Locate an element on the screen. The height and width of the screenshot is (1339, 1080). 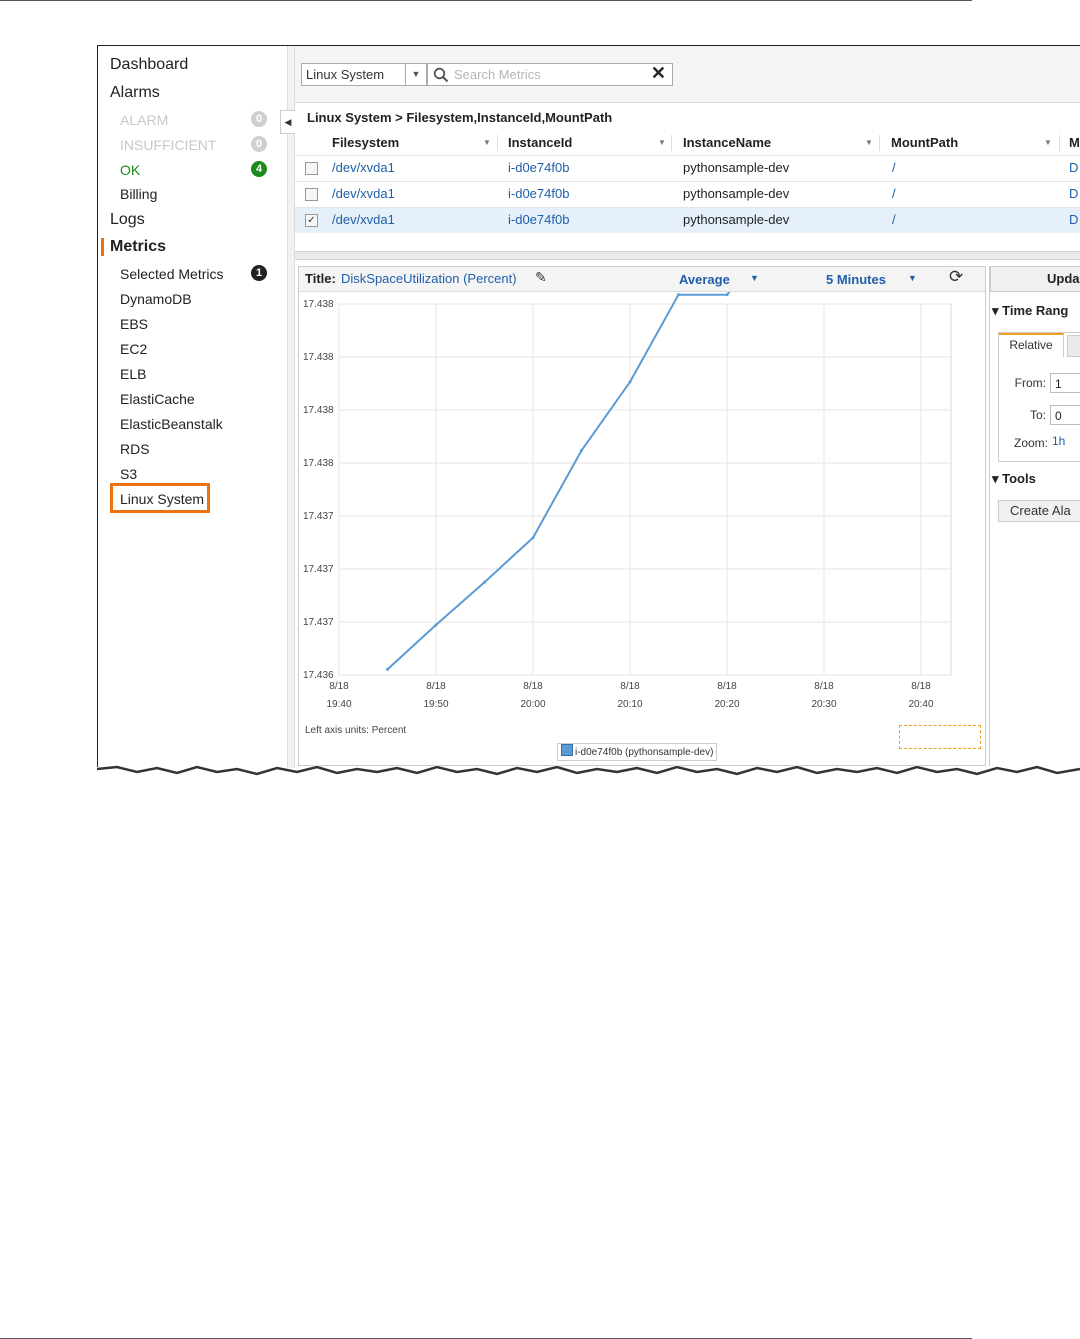
to-input: 0 is located at coordinates (1065, 415).